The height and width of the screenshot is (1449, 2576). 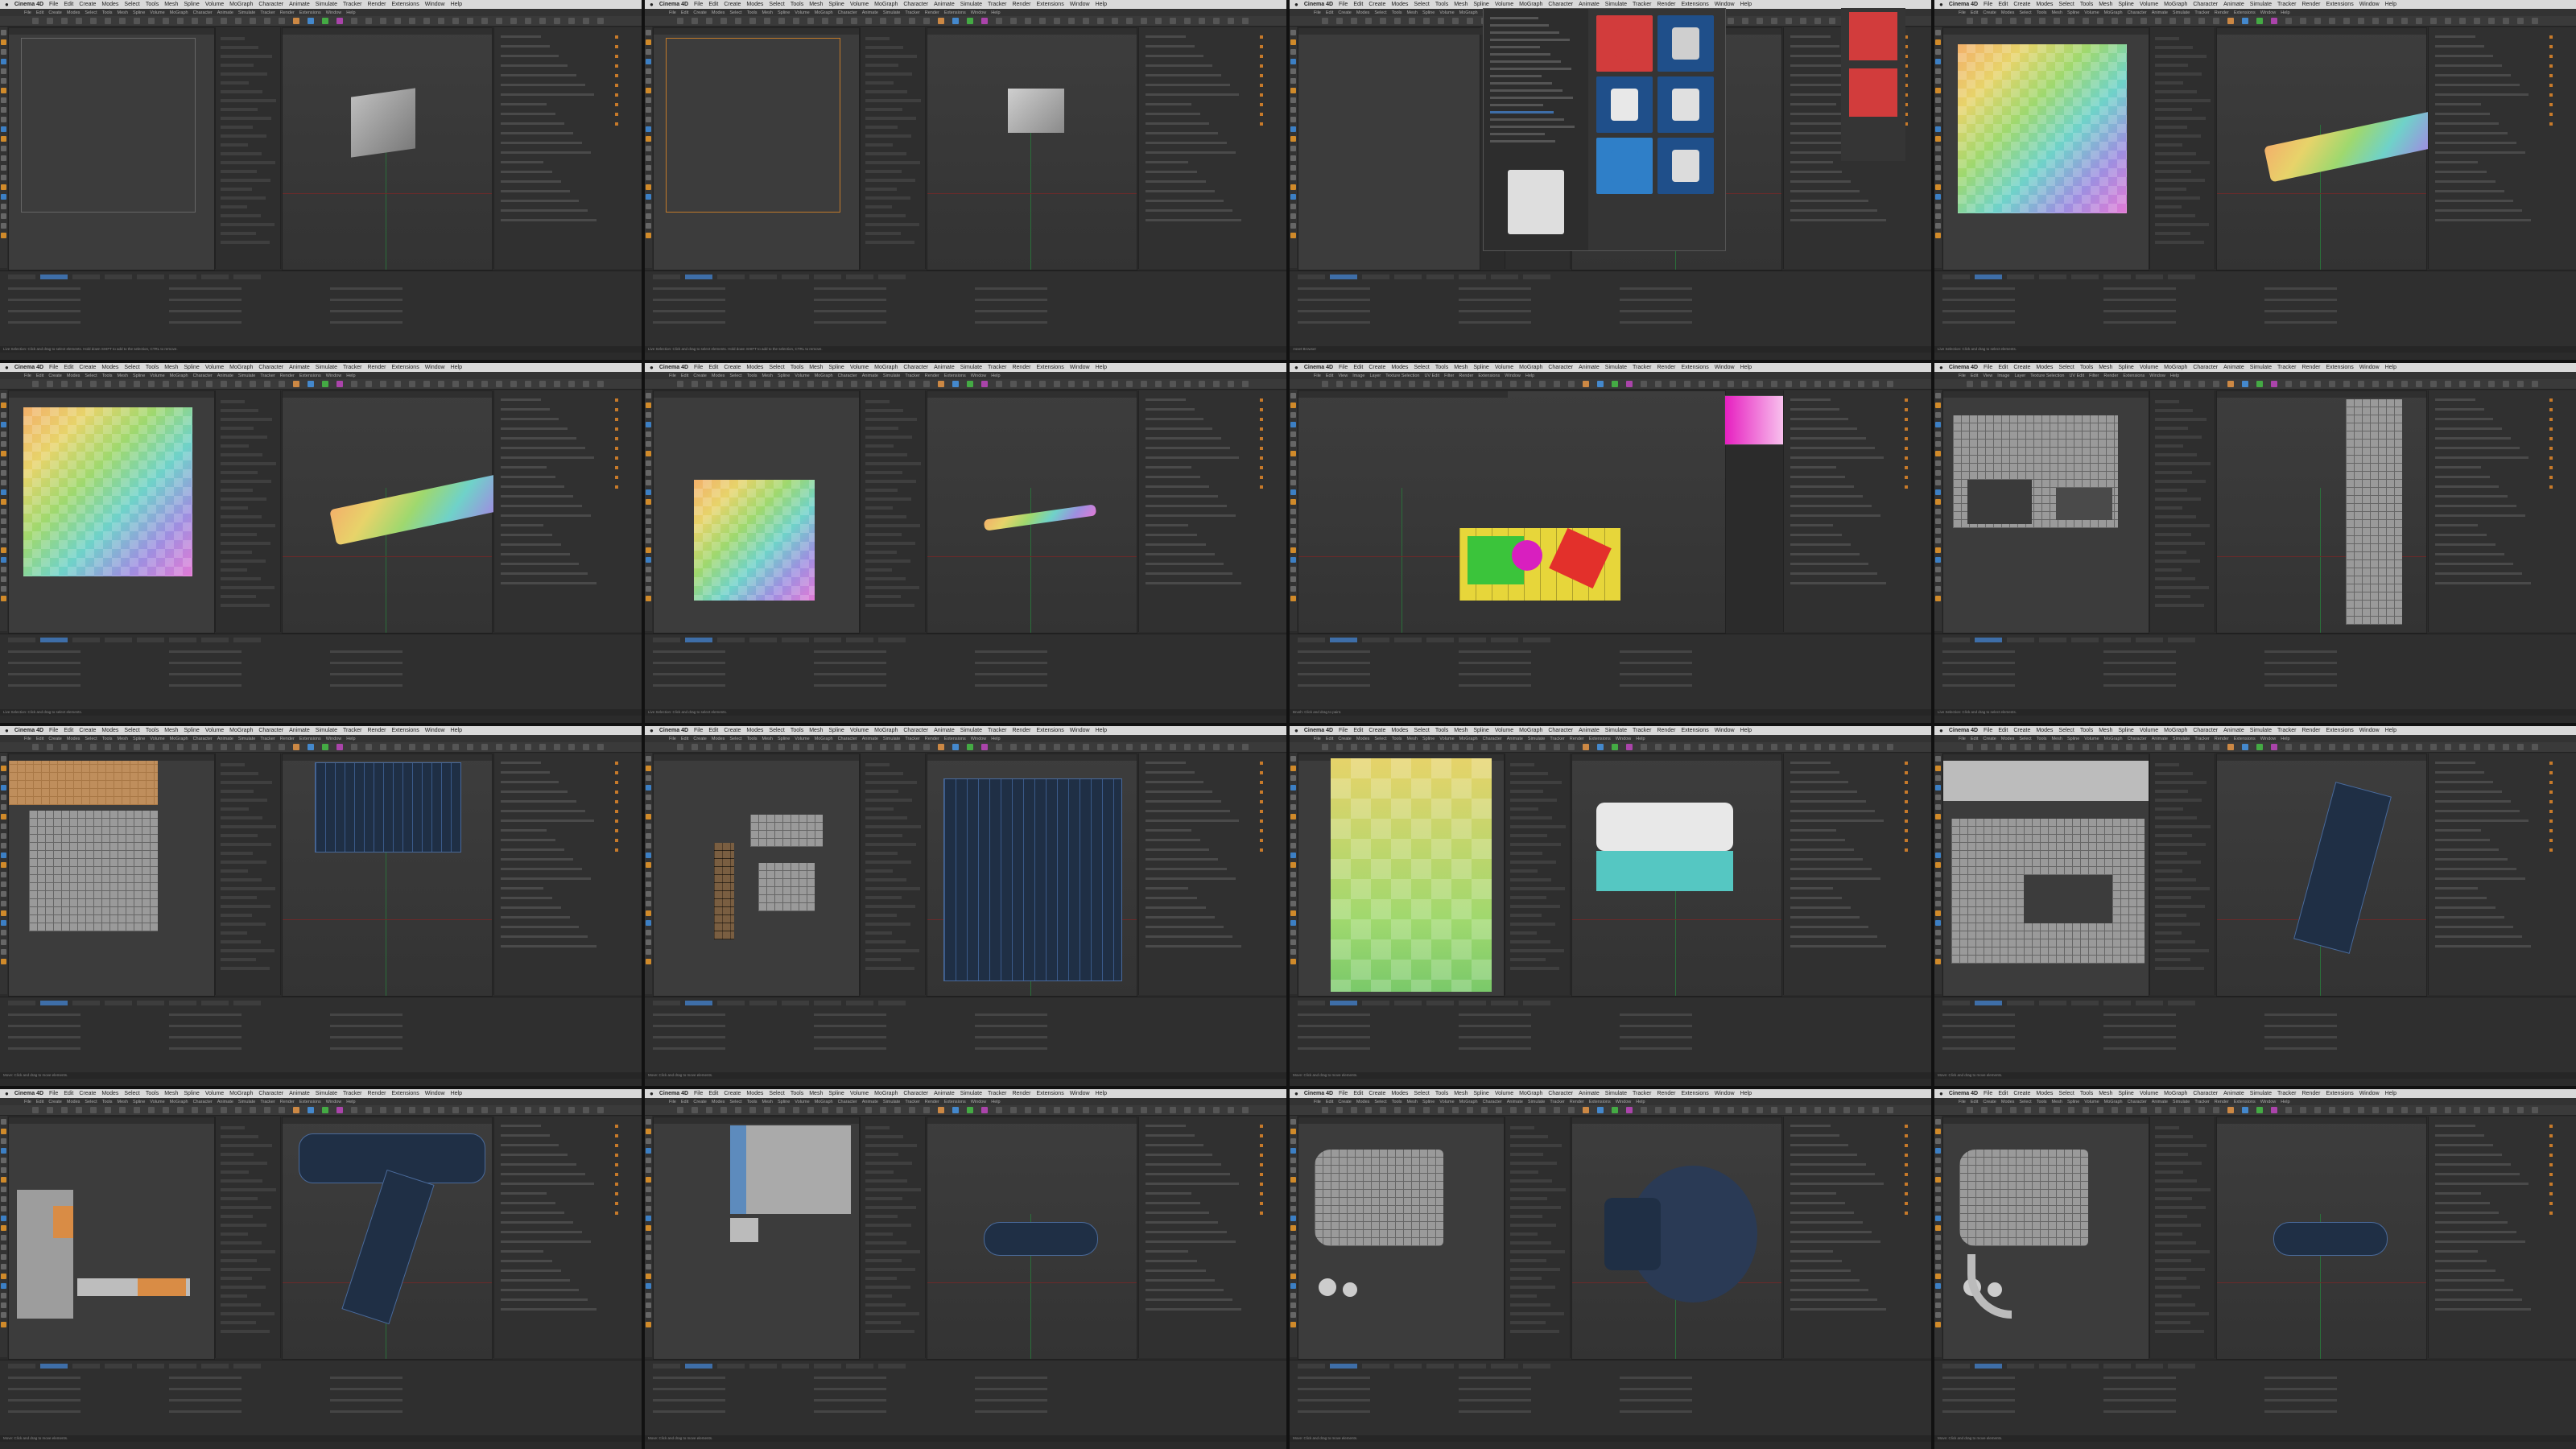 I want to click on c4d-menu-item: Spline, so click(x=1428, y=1102).